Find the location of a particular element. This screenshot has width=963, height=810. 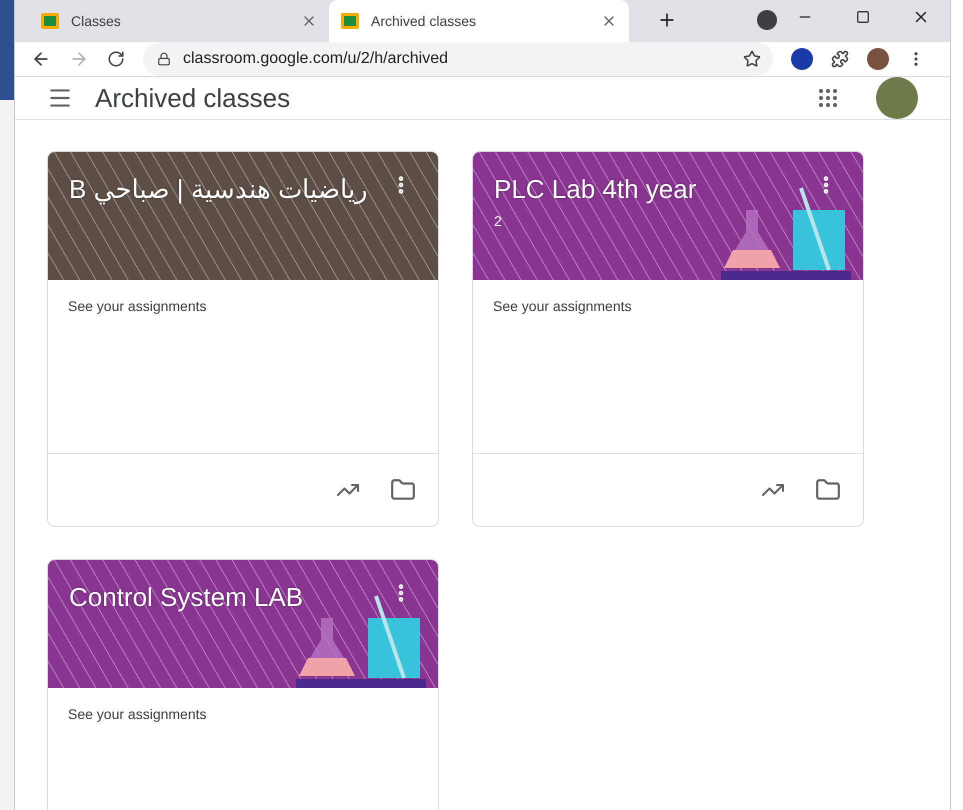

browser-tab: Classes is located at coordinates (179, 21).